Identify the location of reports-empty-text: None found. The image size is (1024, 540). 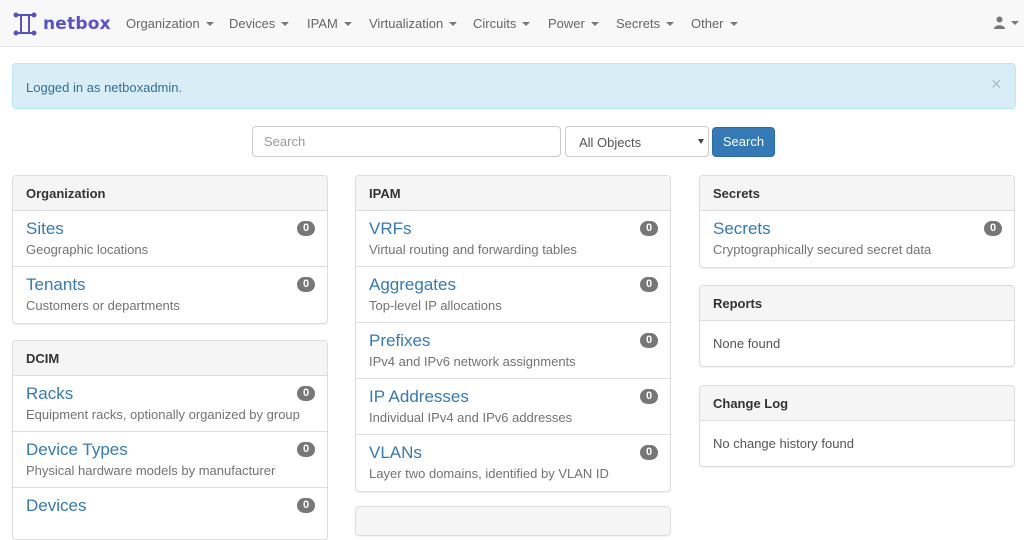
(747, 343).